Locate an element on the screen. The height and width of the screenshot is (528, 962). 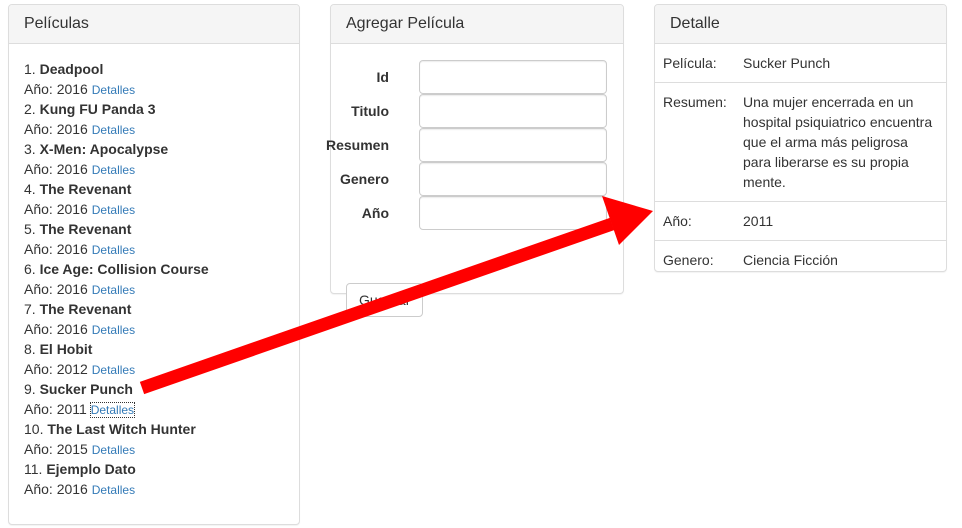
movie-title-line: 8. El Hobit is located at coordinates (154, 349).